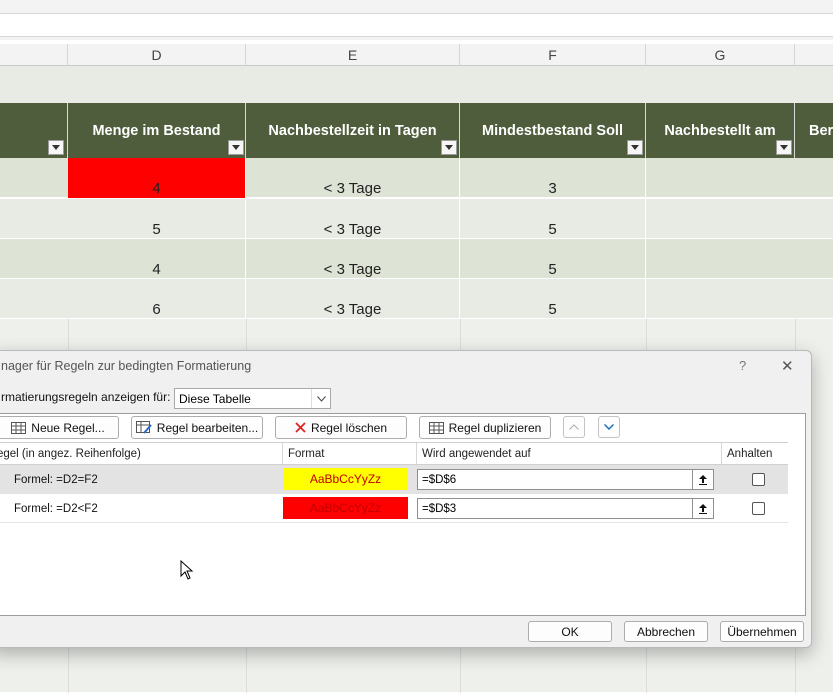 This screenshot has width=833, height=693. I want to click on close-icon: ✕, so click(787, 366).